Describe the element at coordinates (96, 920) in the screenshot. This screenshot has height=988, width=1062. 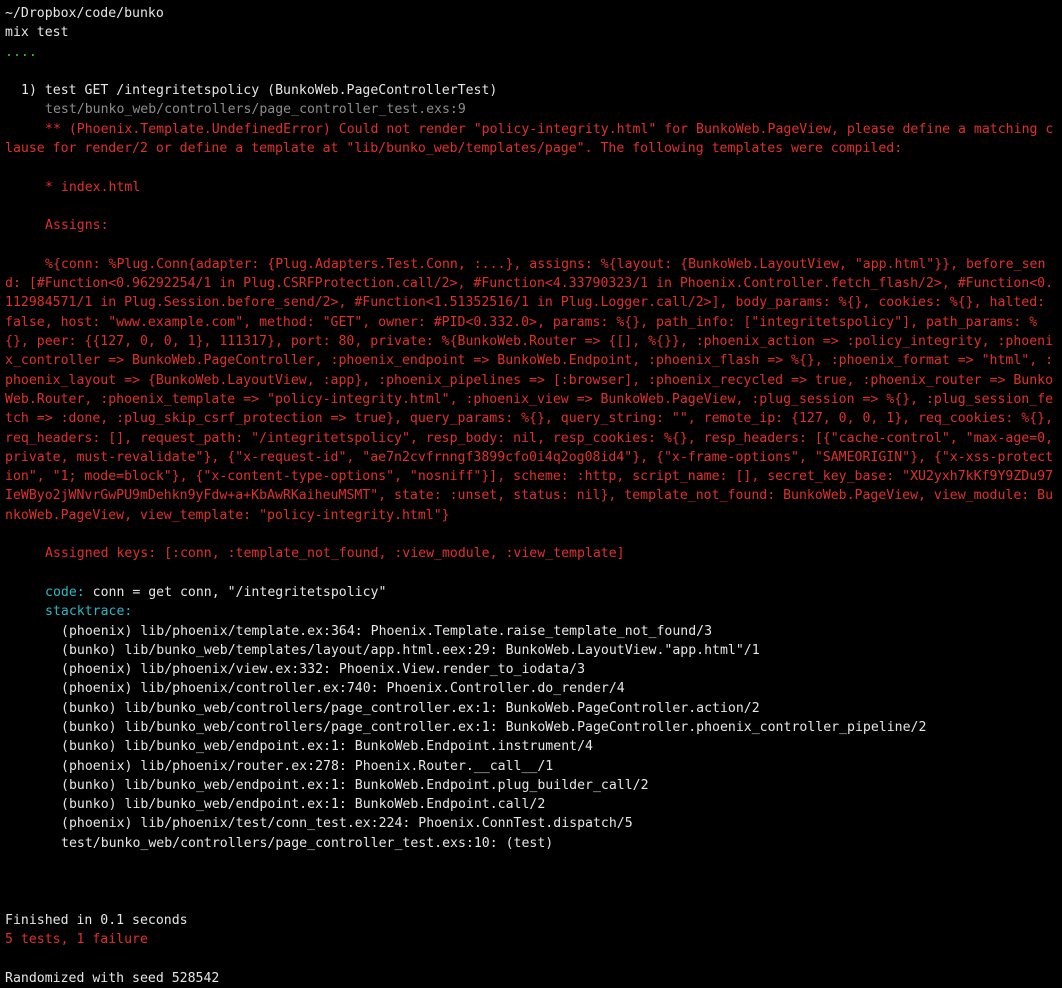
I see `finished-line: Finished in 0.1 seconds` at that location.